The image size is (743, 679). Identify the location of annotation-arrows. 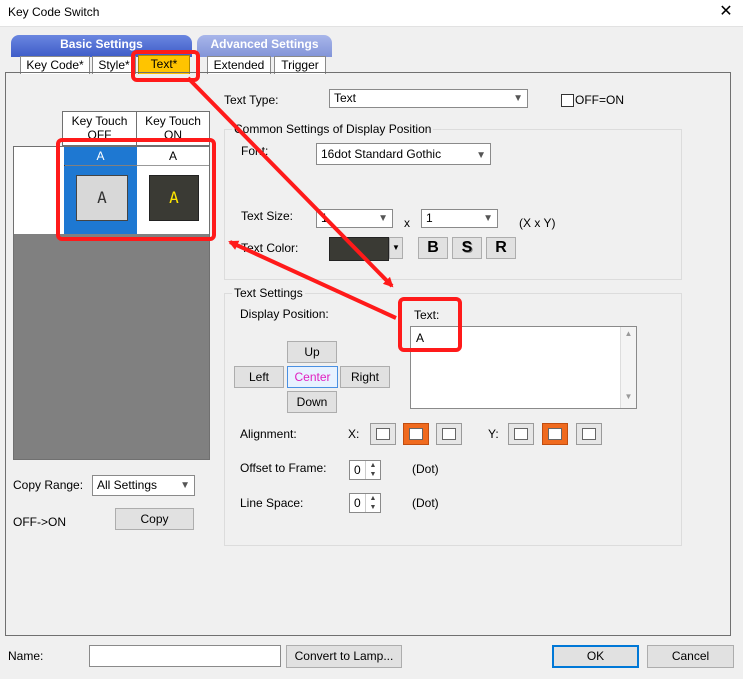
(291, 198).